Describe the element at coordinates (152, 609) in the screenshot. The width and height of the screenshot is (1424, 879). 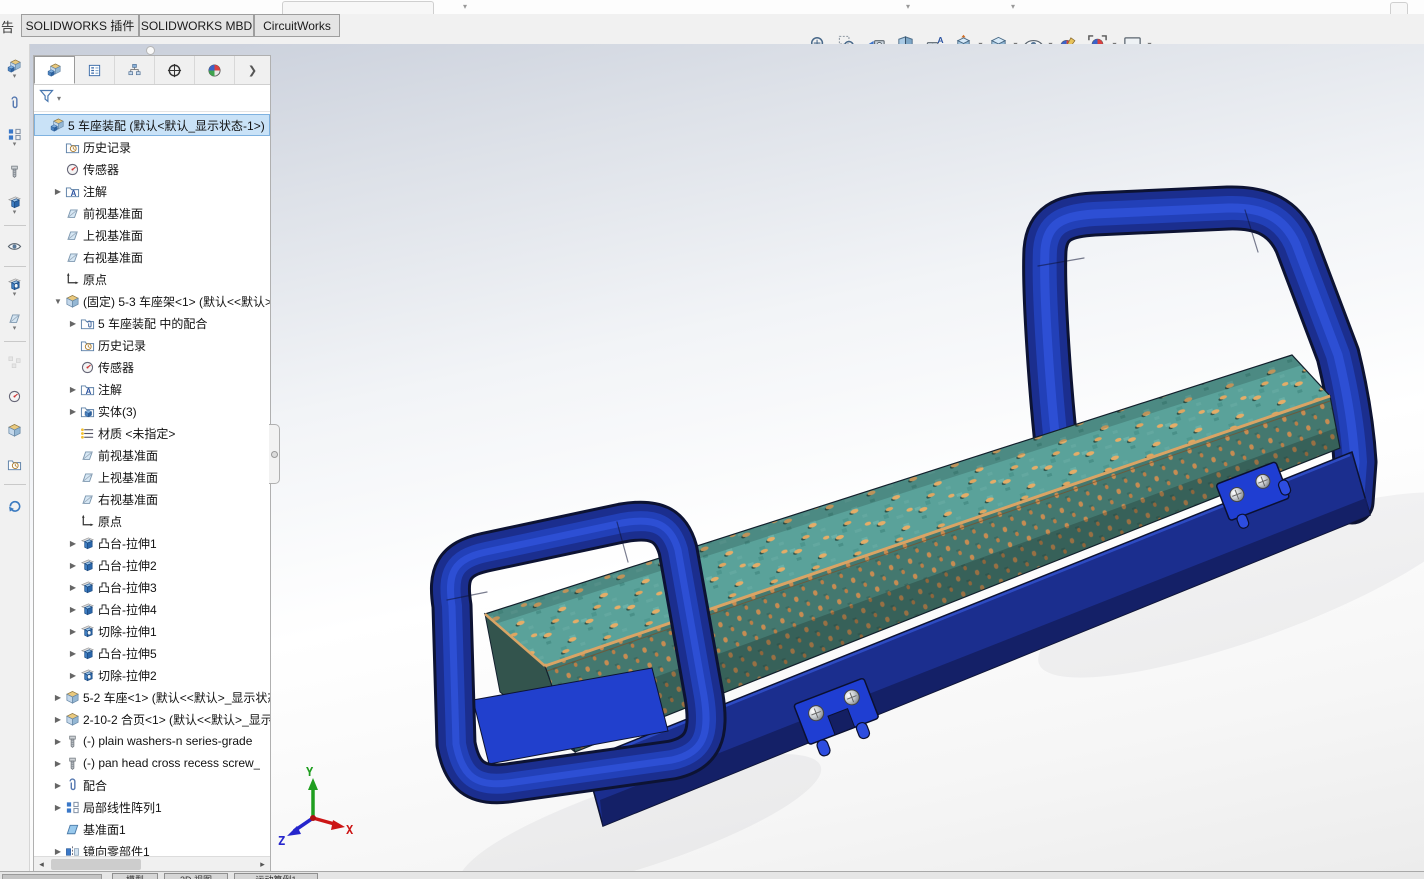
I see `tree-row: ▶ 凸台-拉伸4` at that location.